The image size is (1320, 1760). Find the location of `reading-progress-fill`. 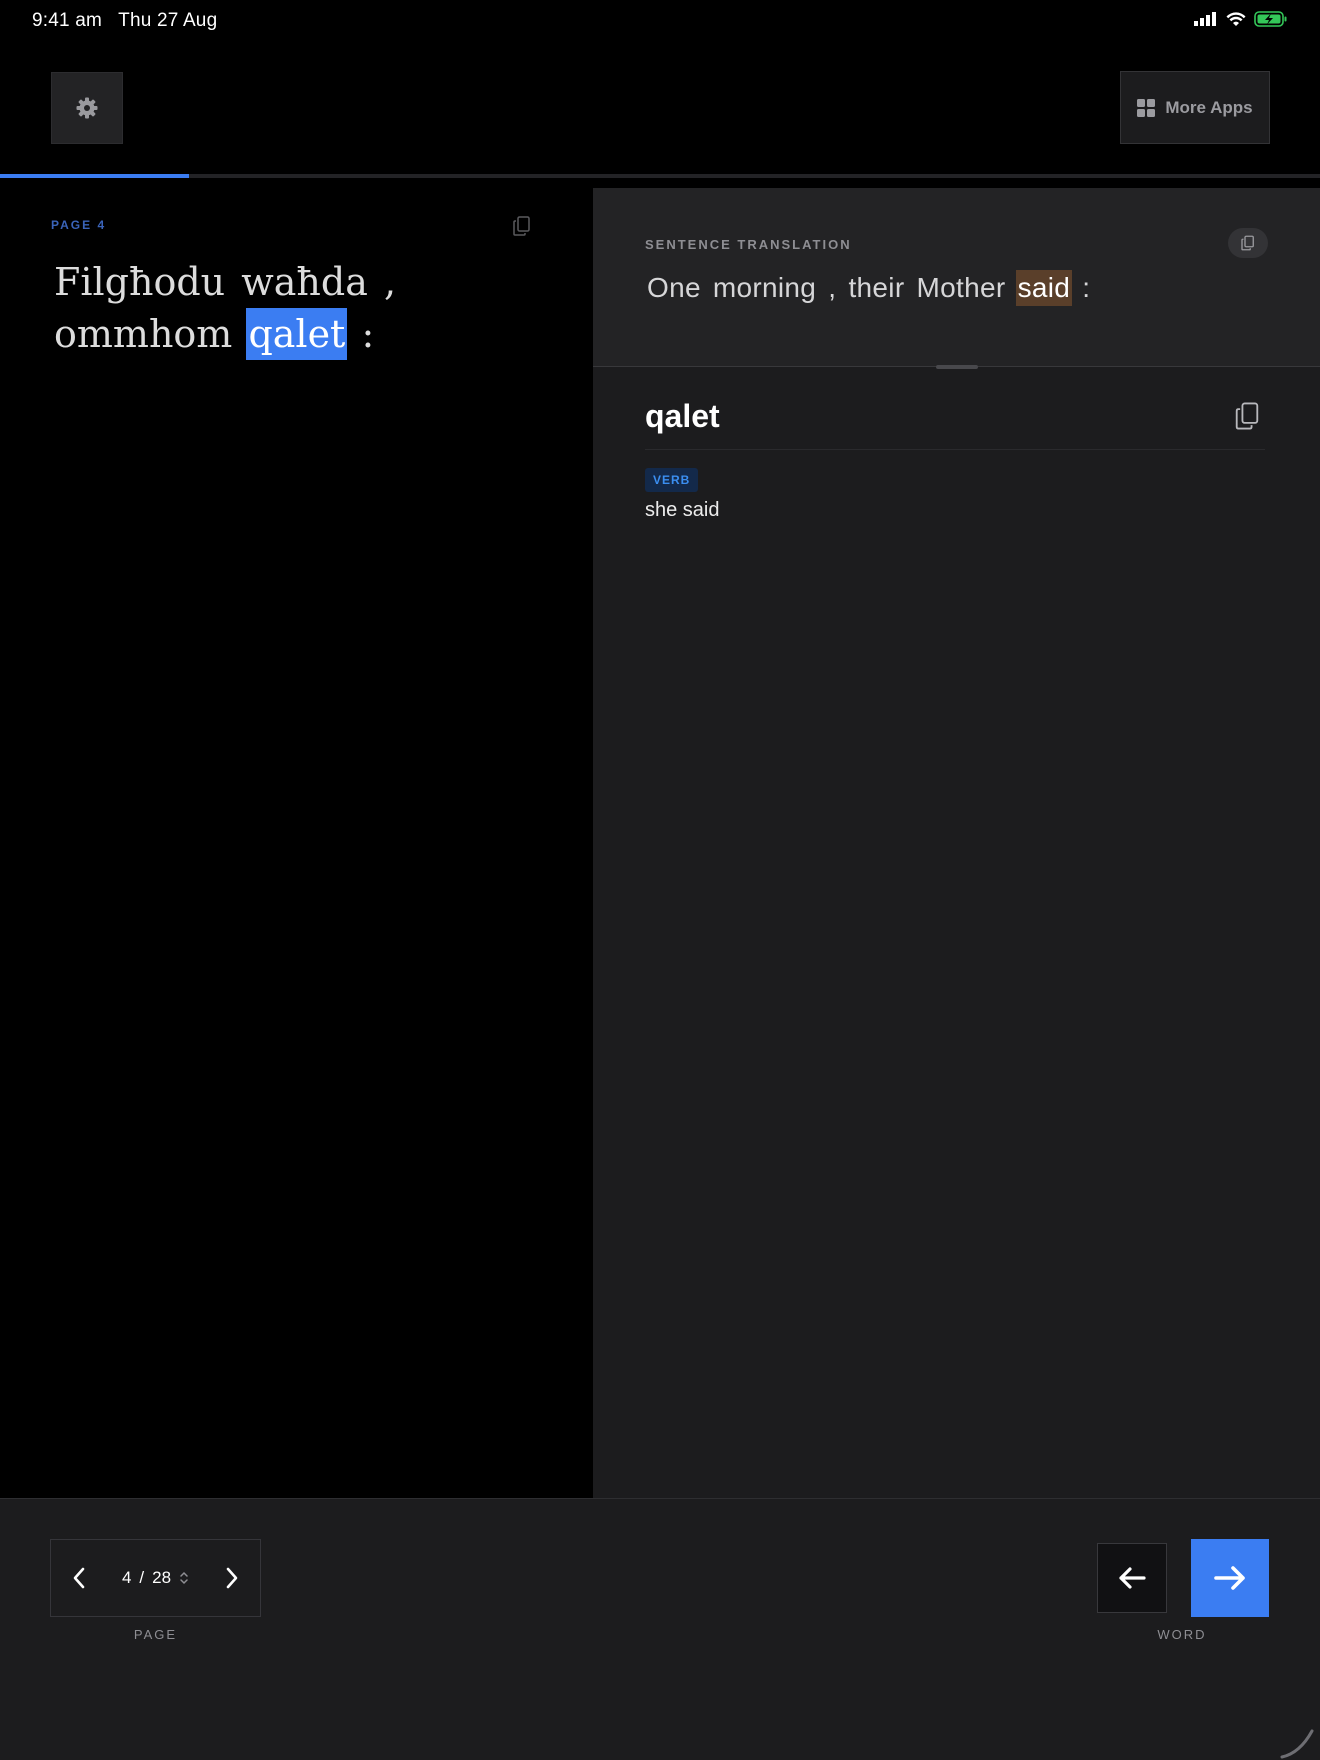

reading-progress-fill is located at coordinates (94, 176).